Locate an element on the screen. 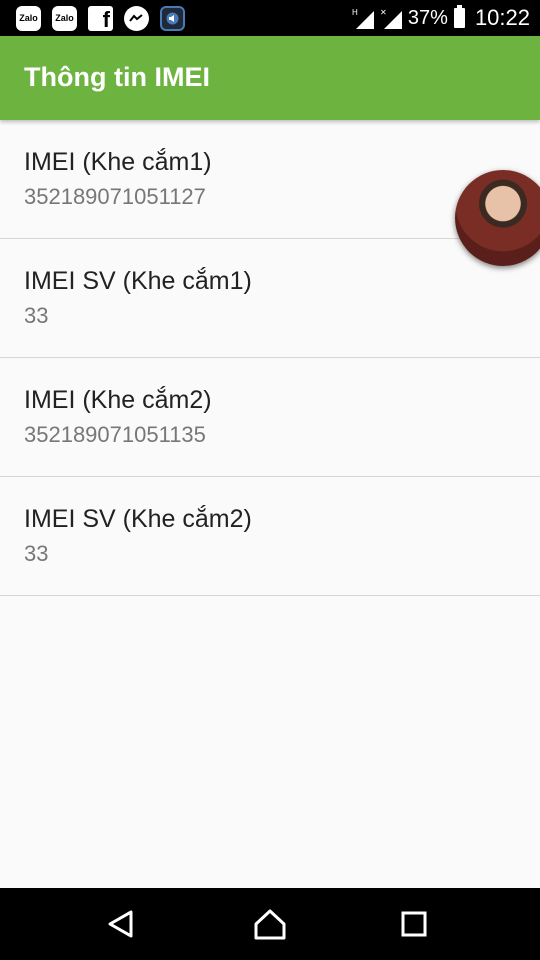 The image size is (540, 960). item-value: 352189071051127 is located at coordinates (115, 196).